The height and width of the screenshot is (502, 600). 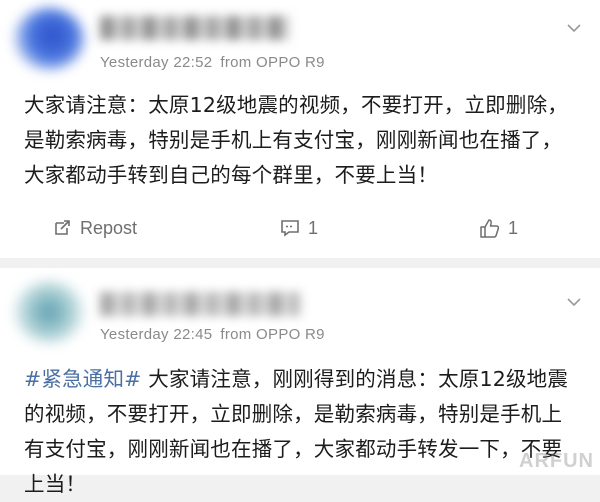 What do you see at coordinates (109, 227) in the screenshot?
I see `repost-label: Repost` at bounding box center [109, 227].